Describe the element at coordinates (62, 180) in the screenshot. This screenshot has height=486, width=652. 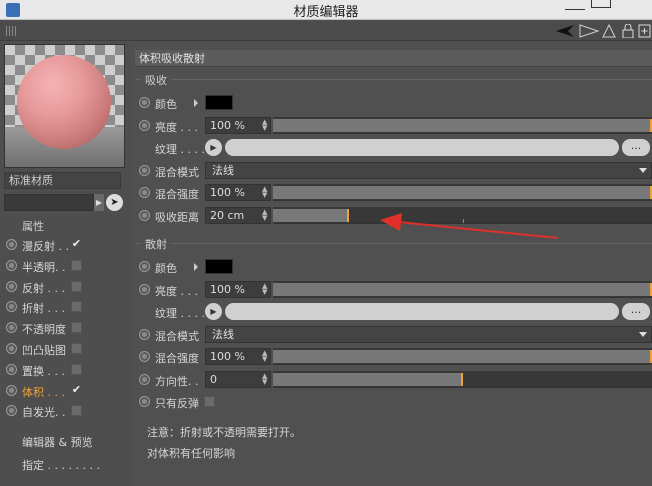
I see `material-name: 标准材质` at that location.